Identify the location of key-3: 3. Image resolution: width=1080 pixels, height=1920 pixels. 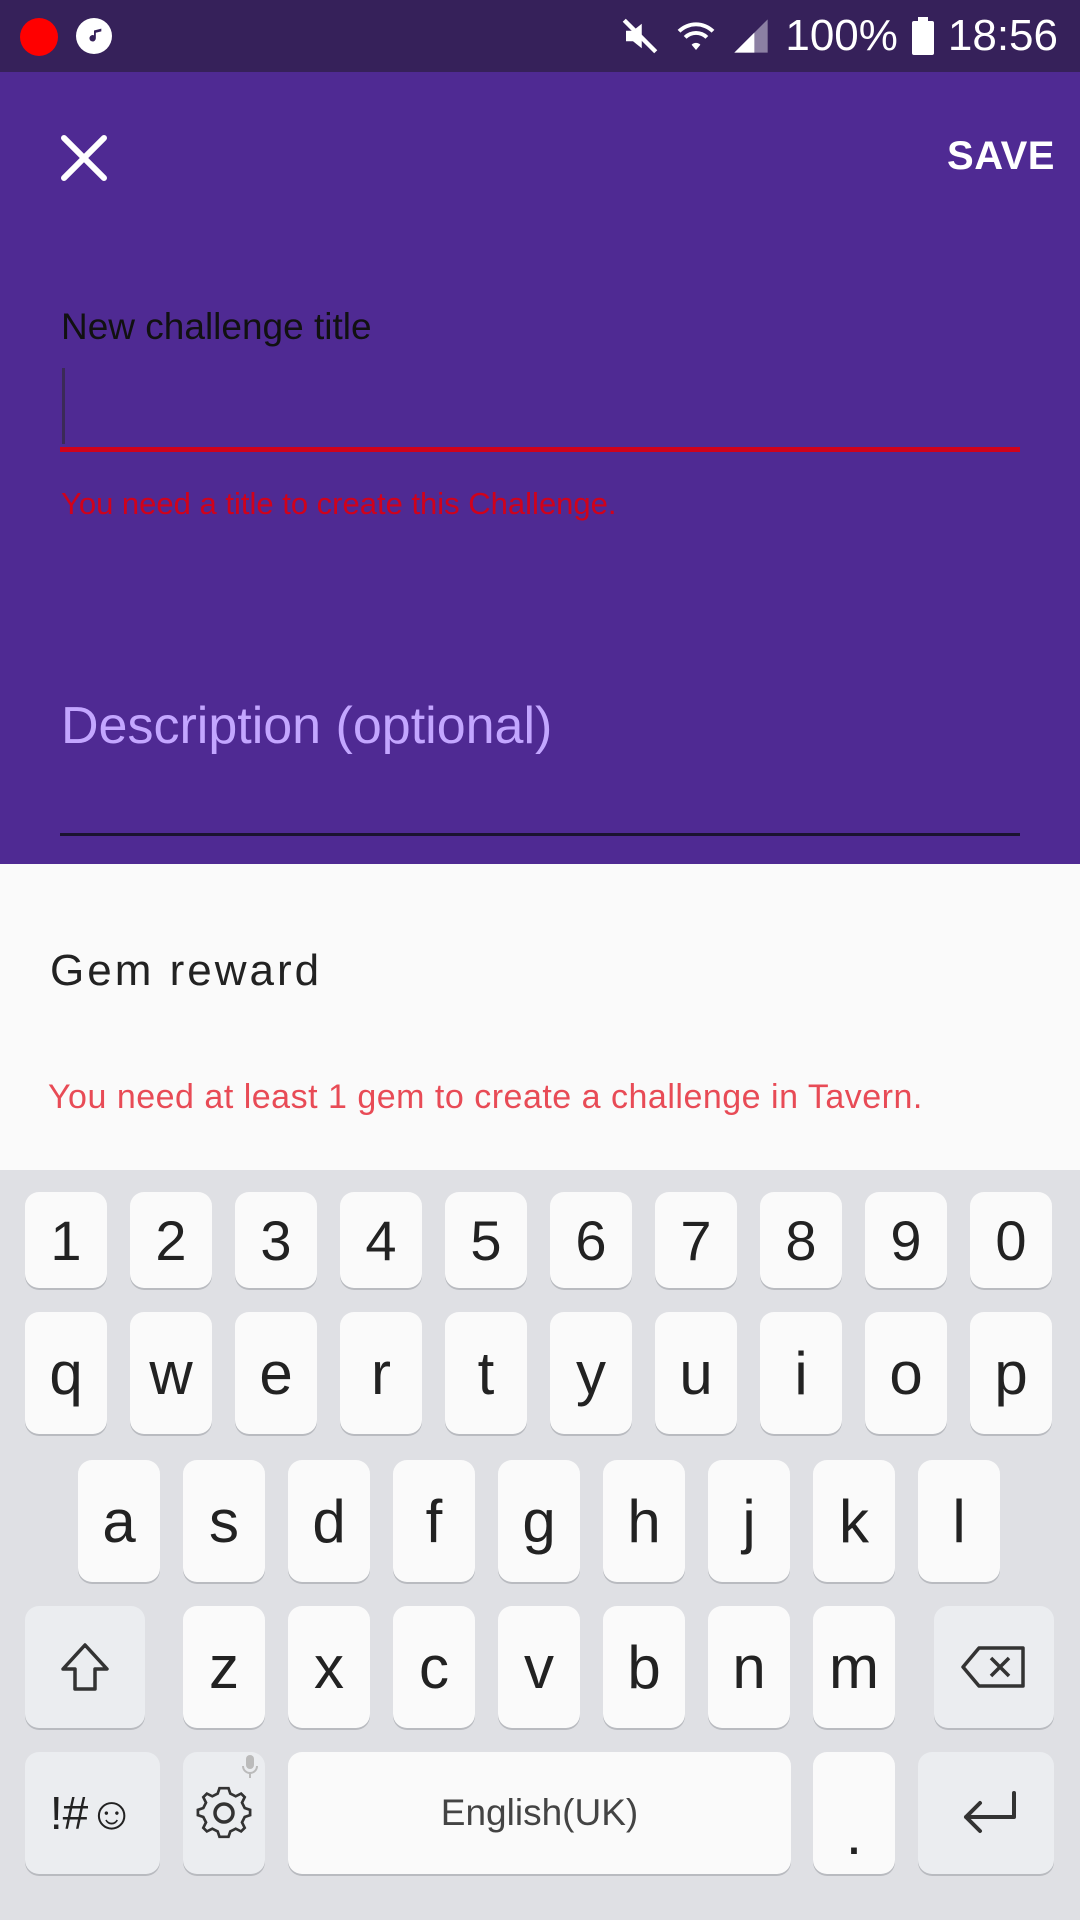
(276, 1240).